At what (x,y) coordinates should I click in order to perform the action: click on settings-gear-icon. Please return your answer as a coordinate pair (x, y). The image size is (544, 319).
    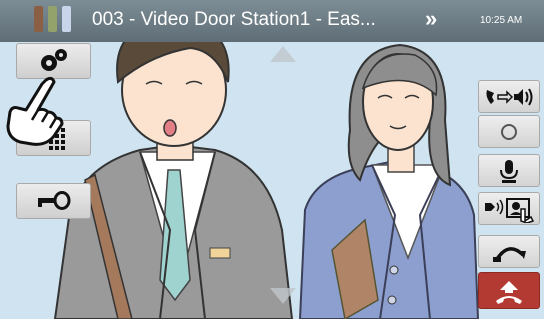
    Looking at the image, I should click on (53, 60).